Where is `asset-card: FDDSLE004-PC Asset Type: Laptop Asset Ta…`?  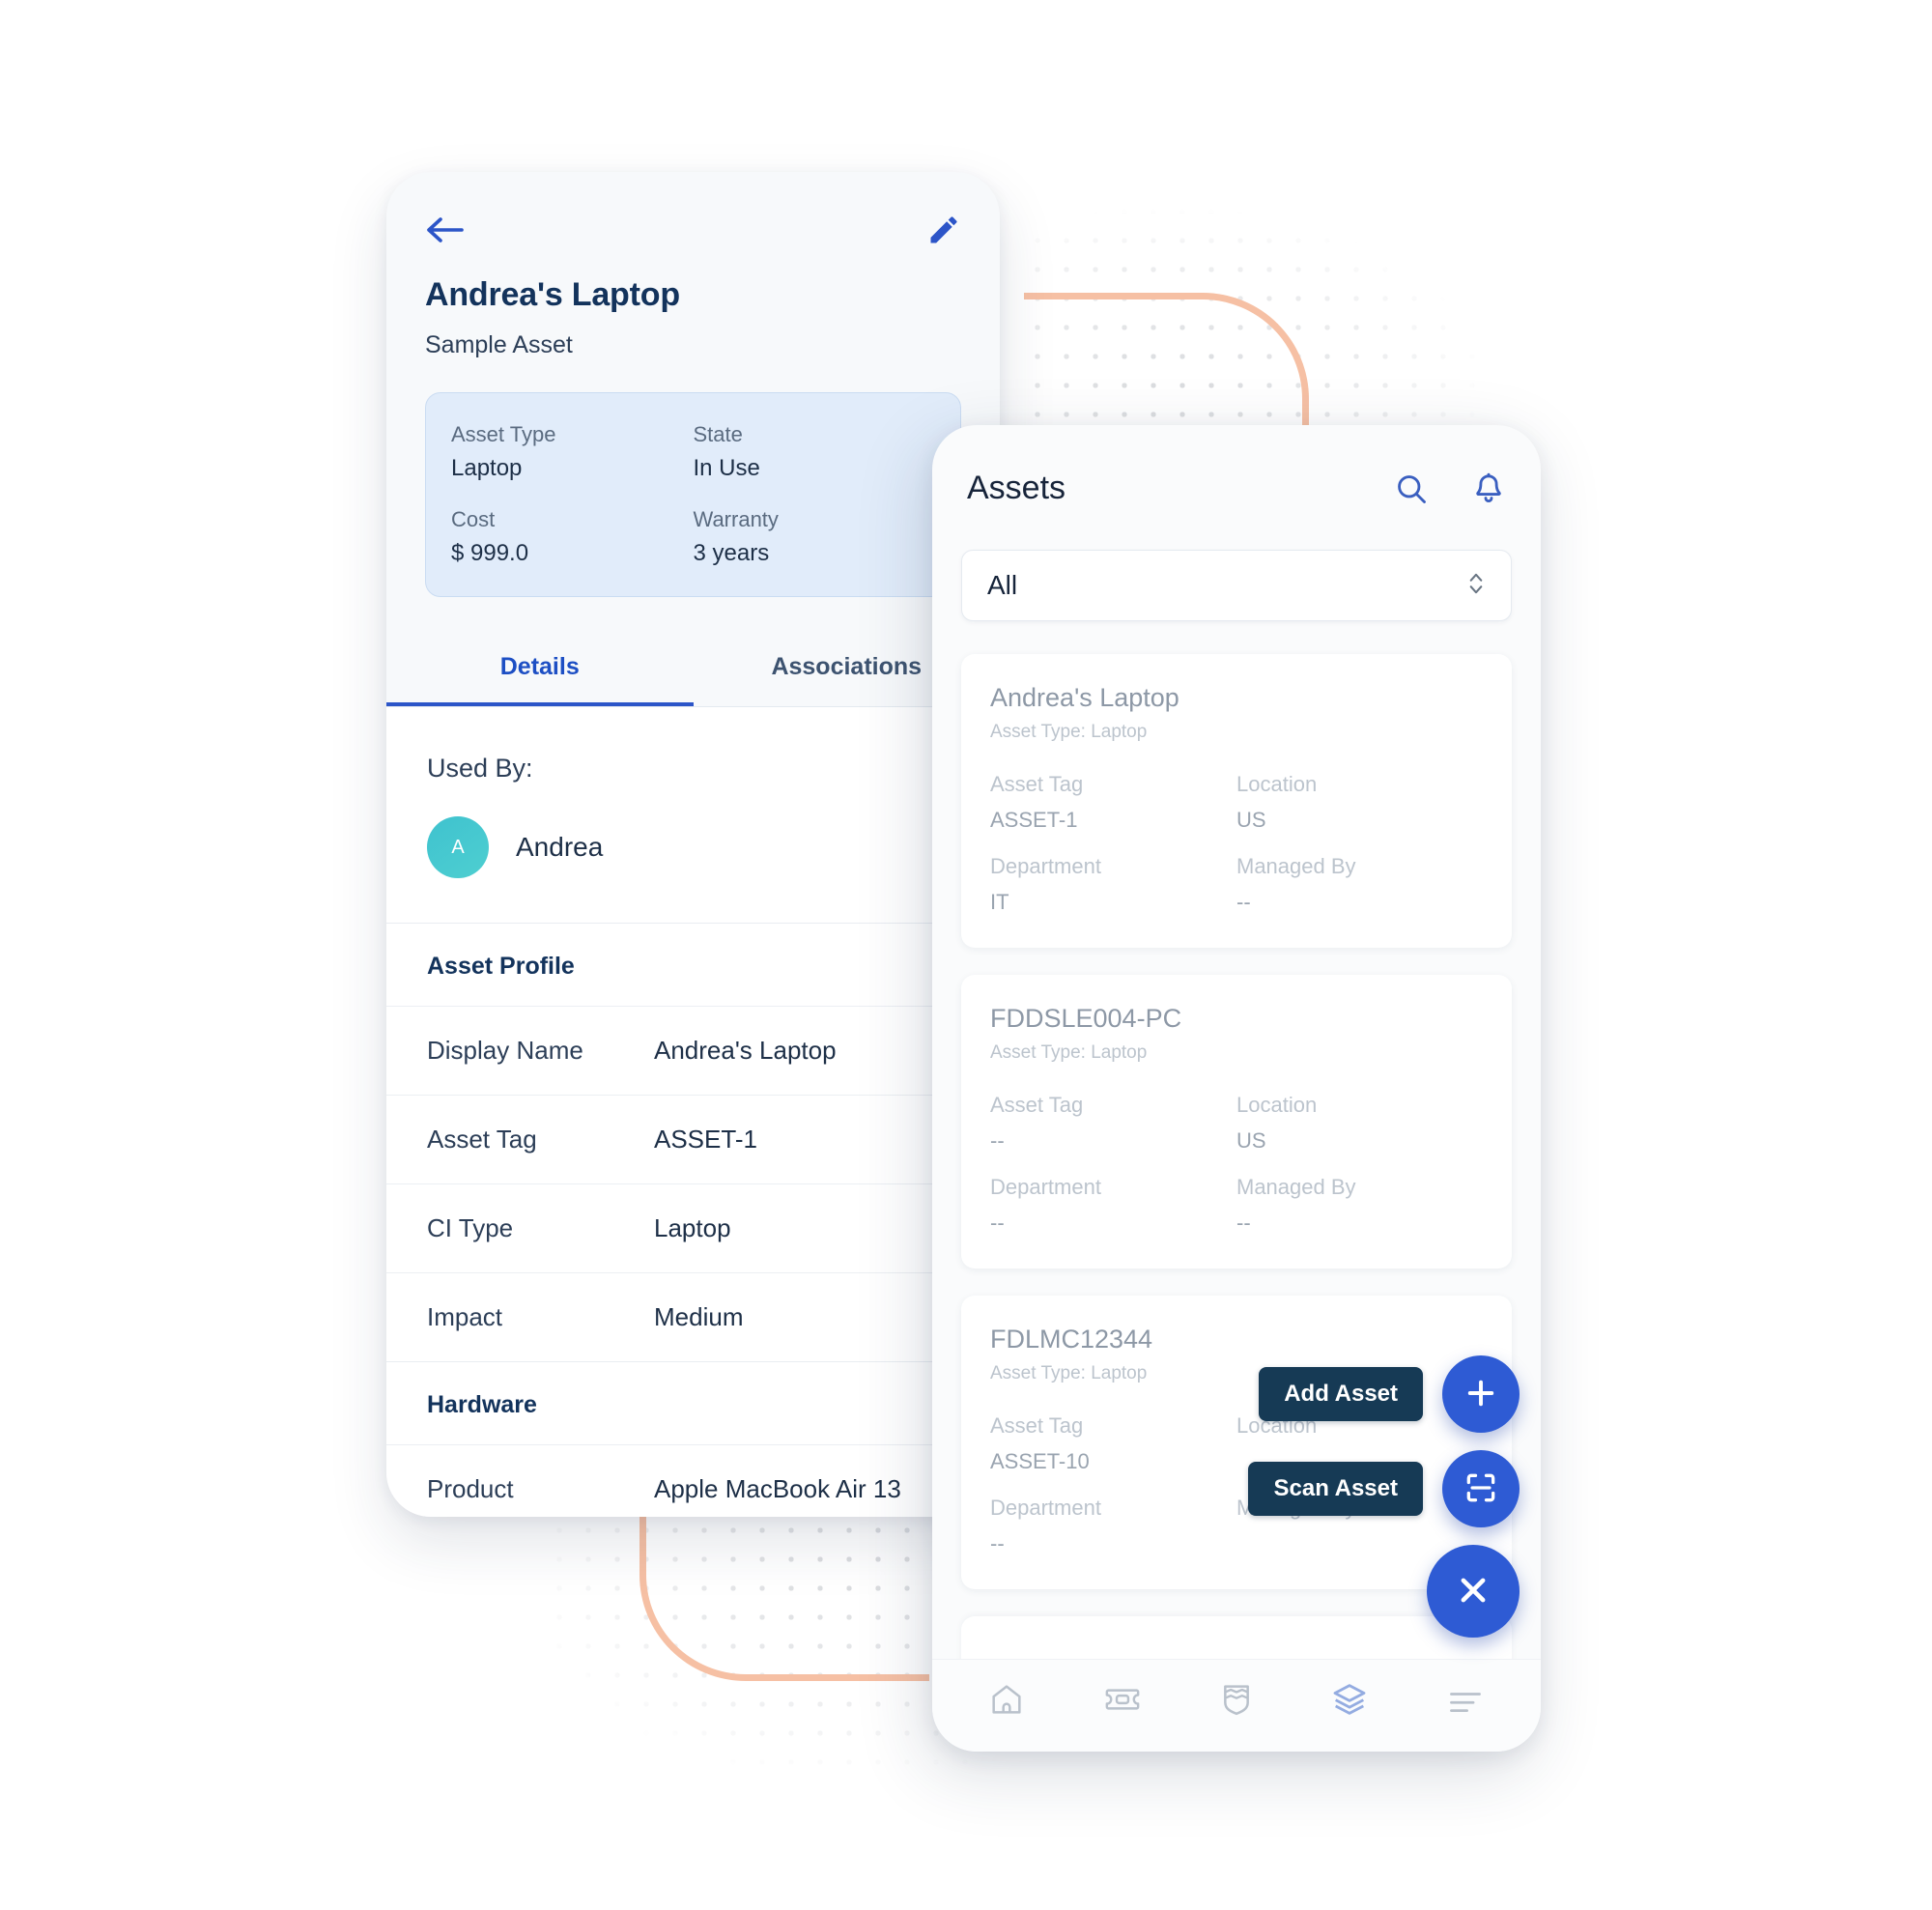 asset-card: FDDSLE004-PC Asset Type: Laptop Asset Ta… is located at coordinates (1236, 1122).